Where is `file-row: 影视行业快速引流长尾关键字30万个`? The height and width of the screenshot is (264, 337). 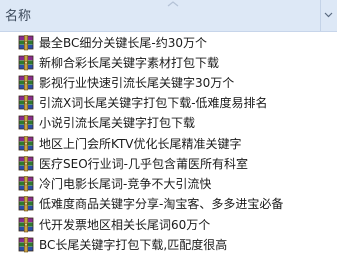
file-row: 影视行业快速引流长尾关键字30万个 is located at coordinates (168, 83).